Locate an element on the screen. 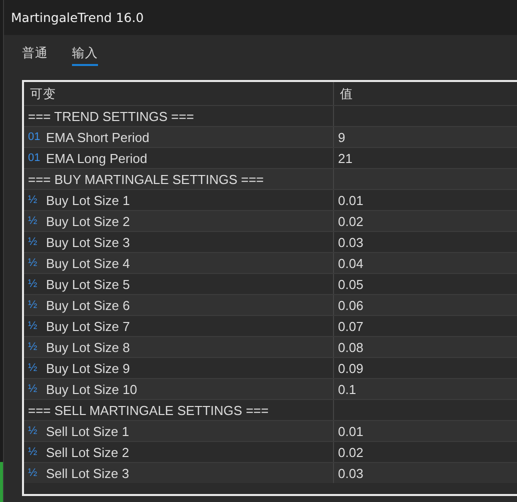 The width and height of the screenshot is (517, 502). parameter-name: Buy Lot Size 7 is located at coordinates (88, 326).